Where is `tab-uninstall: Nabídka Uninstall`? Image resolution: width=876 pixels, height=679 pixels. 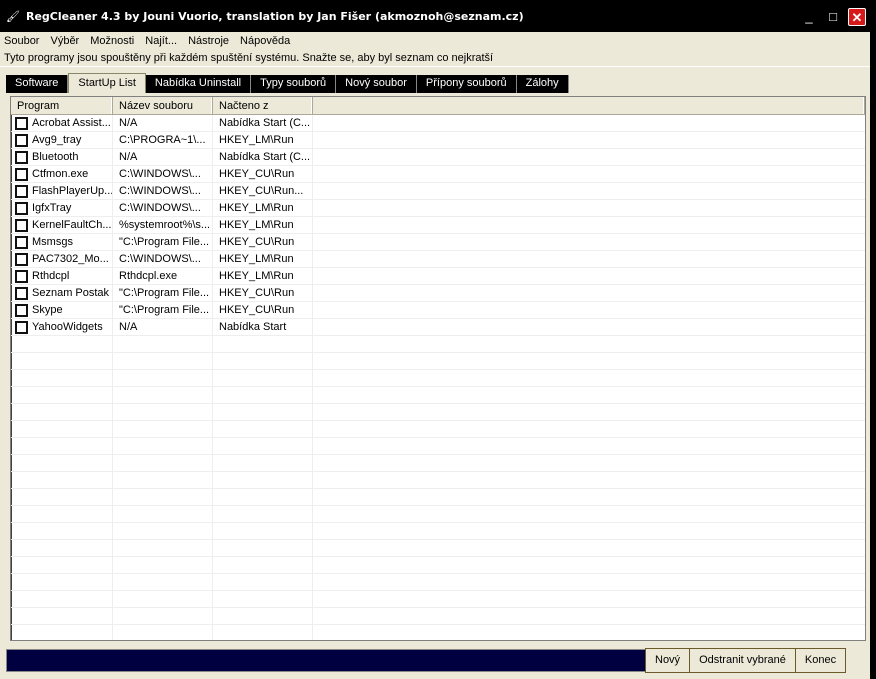 tab-uninstall: Nabídka Uninstall is located at coordinates (198, 84).